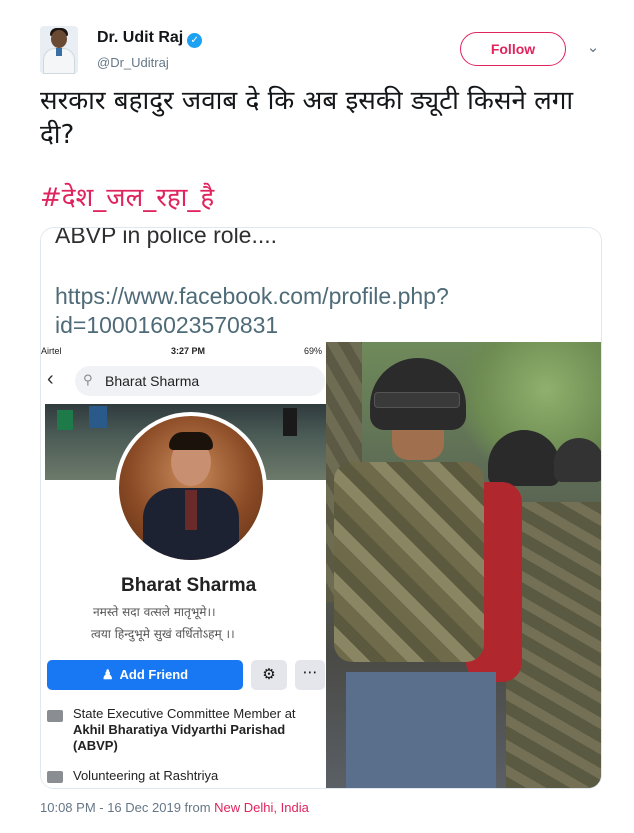 The image size is (634, 833). What do you see at coordinates (154, 612) in the screenshot?
I see `profile-bio-line: नमस्ते सदा वत्सले मातृभूमे।।` at bounding box center [154, 612].